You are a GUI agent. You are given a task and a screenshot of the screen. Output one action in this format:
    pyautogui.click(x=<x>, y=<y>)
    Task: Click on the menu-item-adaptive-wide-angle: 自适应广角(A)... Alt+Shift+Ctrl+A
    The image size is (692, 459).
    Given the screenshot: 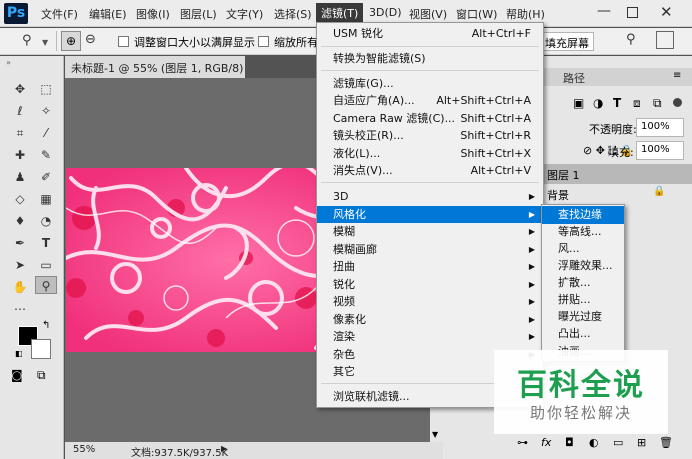 What is the action you would take?
    pyautogui.click(x=430, y=100)
    